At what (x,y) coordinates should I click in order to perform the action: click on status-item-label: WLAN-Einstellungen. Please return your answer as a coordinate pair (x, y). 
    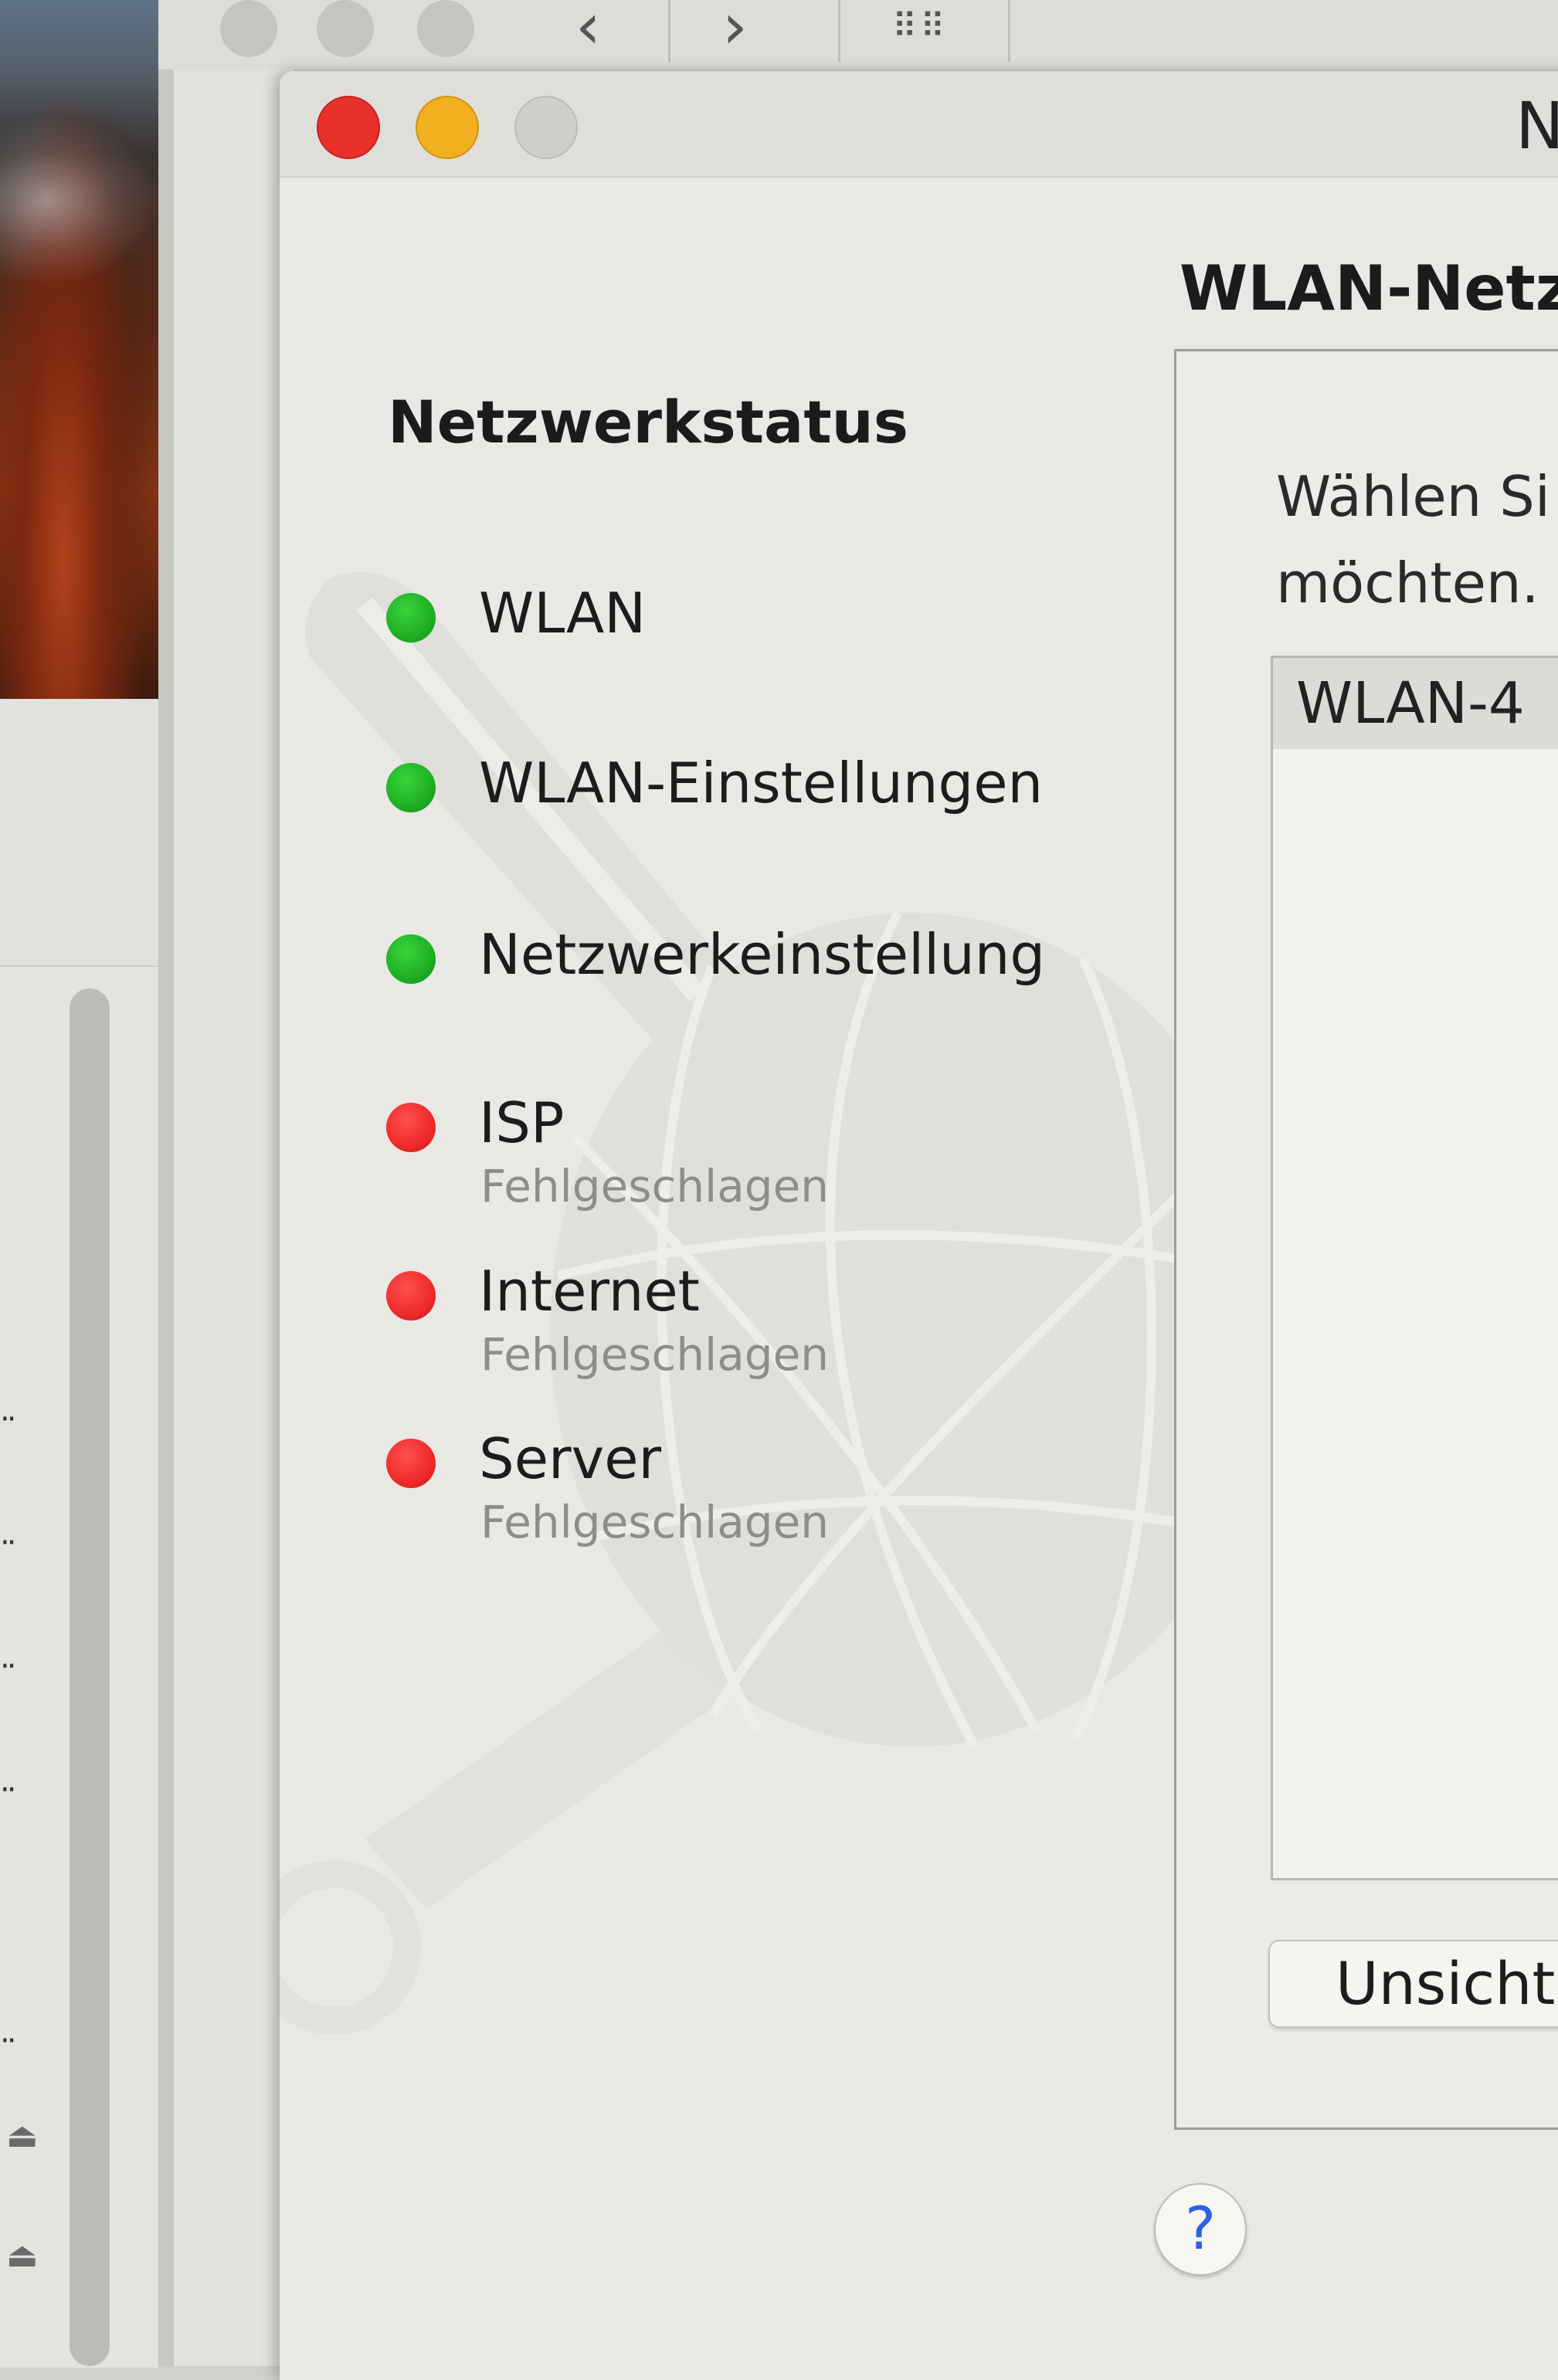
    Looking at the image, I should click on (761, 783).